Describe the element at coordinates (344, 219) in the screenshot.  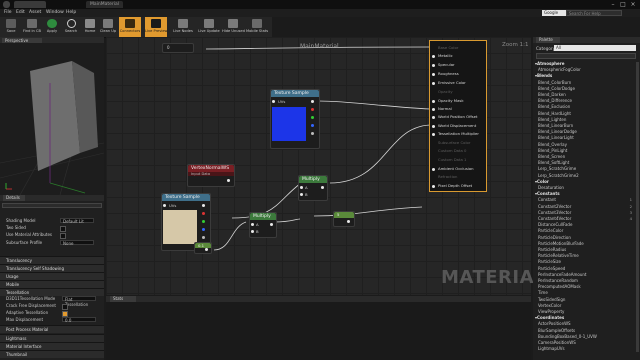
I see `graph-node-constant-2: 5` at that location.